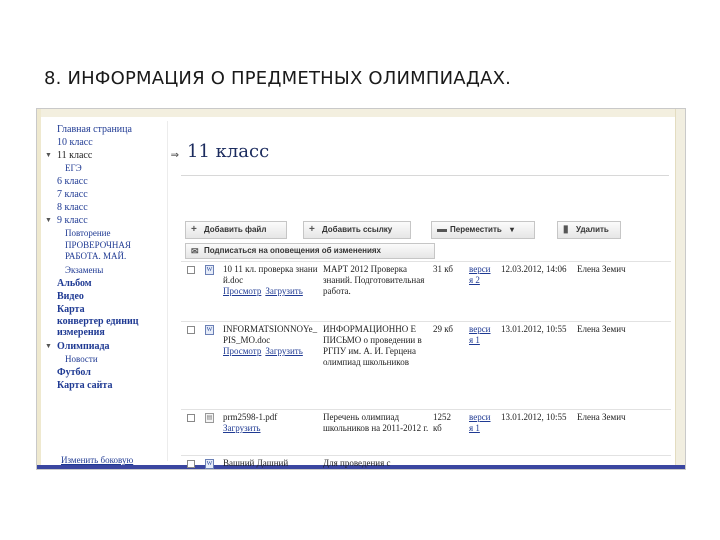 Image resolution: width=720 pixels, height=540 pixels. I want to click on add-file-button: + Добавить файл, so click(236, 230).